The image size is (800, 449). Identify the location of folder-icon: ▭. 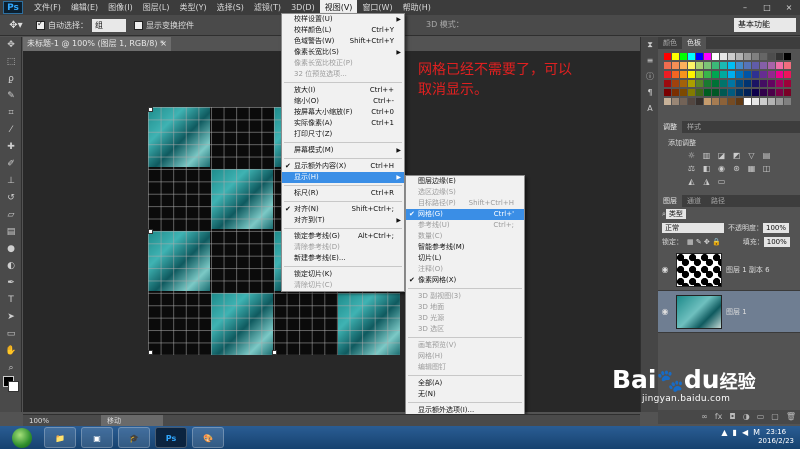
(761, 417).